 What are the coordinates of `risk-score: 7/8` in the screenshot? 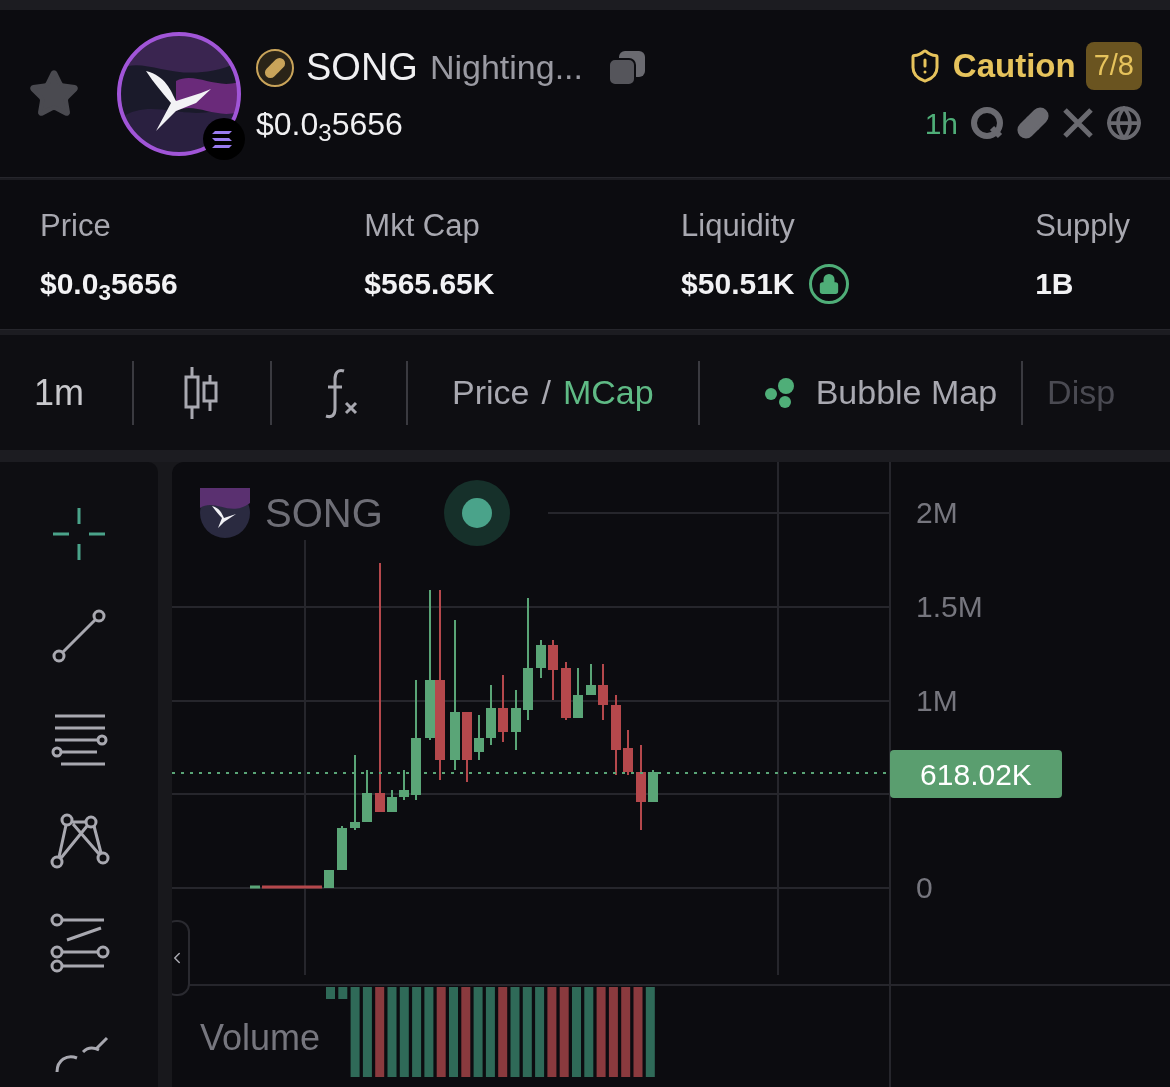 It's located at (1113, 66).